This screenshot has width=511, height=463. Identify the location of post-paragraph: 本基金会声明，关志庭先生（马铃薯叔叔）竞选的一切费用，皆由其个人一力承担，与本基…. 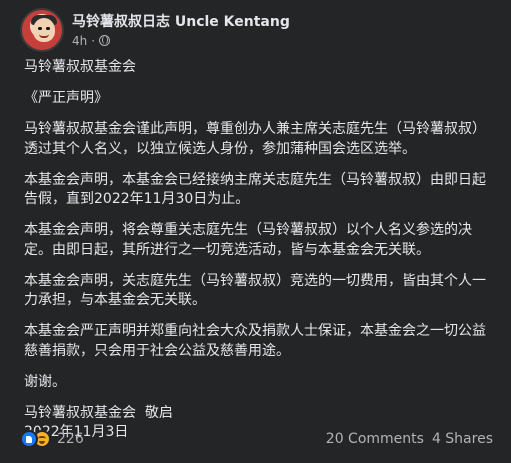
(255, 290).